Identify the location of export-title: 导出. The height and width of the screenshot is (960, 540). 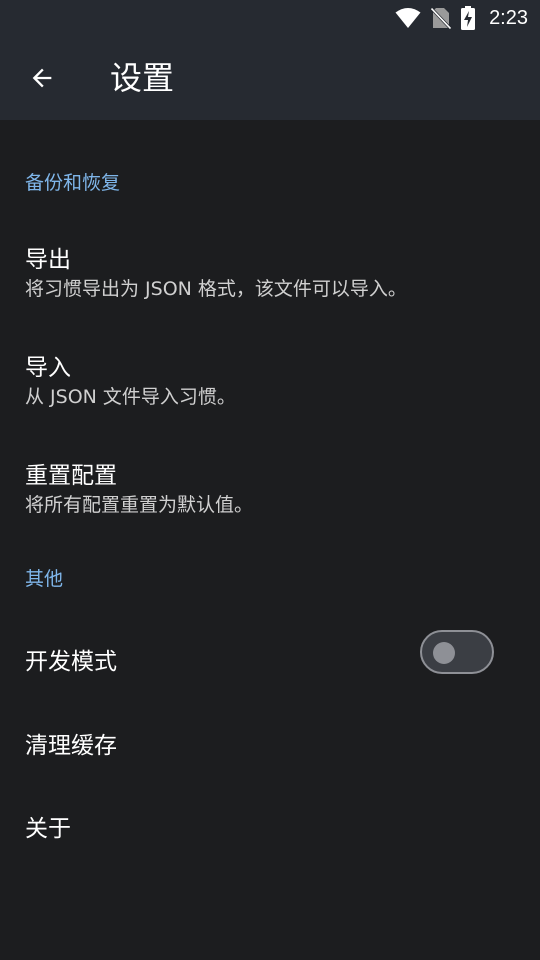
(48, 260).